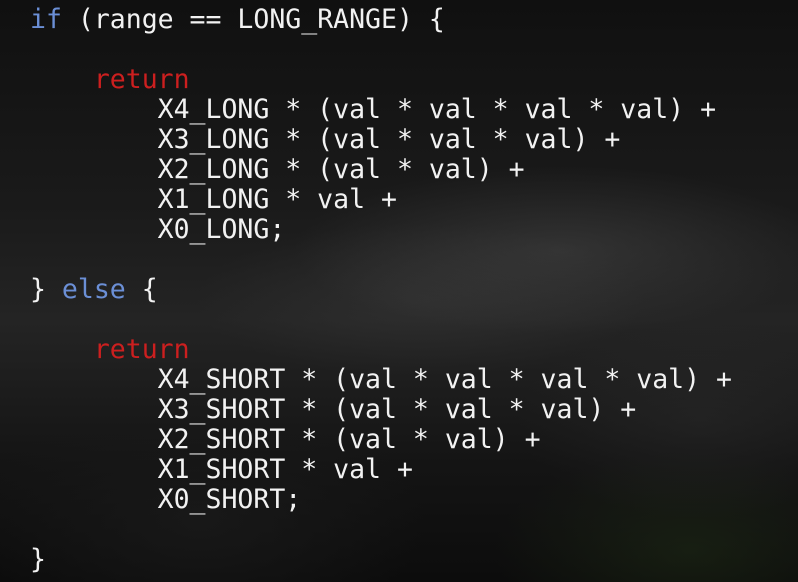  Describe the element at coordinates (414, 200) in the screenshot. I see `code-line-7: X1_LONG * val +` at that location.